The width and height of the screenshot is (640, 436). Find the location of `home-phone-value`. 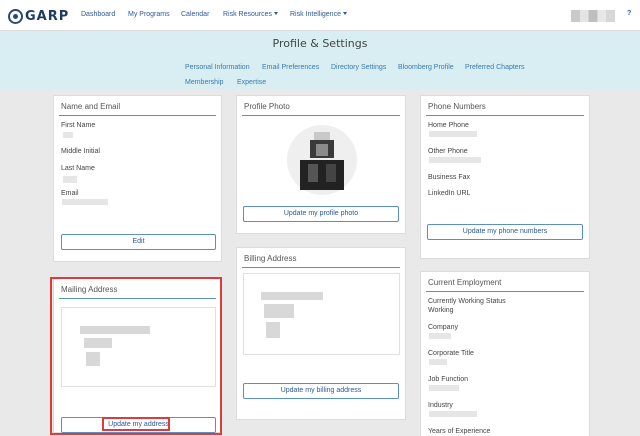

home-phone-value is located at coordinates (453, 134).